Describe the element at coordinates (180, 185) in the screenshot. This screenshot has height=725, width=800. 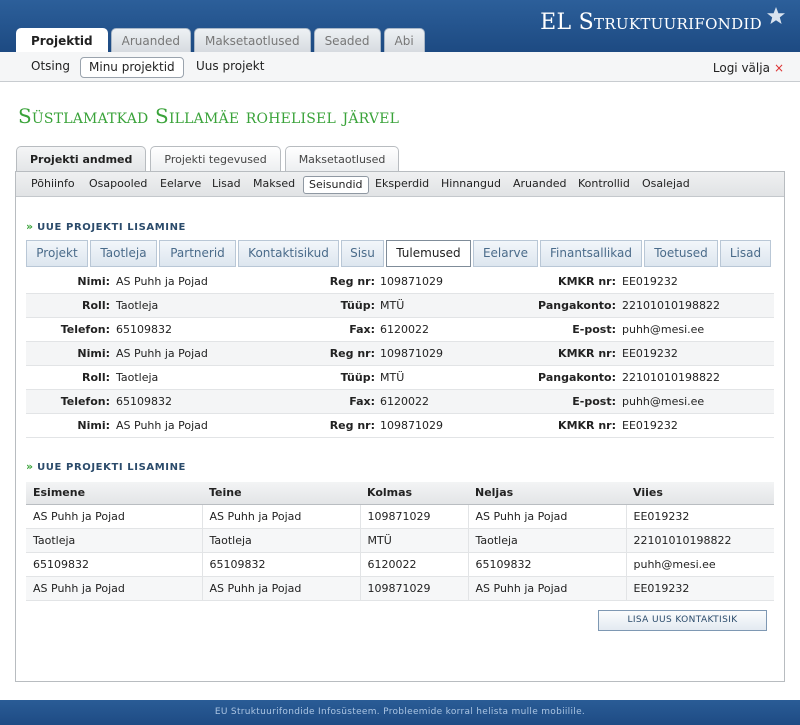
I see `subtab-eelarve: Eelarve` at that location.